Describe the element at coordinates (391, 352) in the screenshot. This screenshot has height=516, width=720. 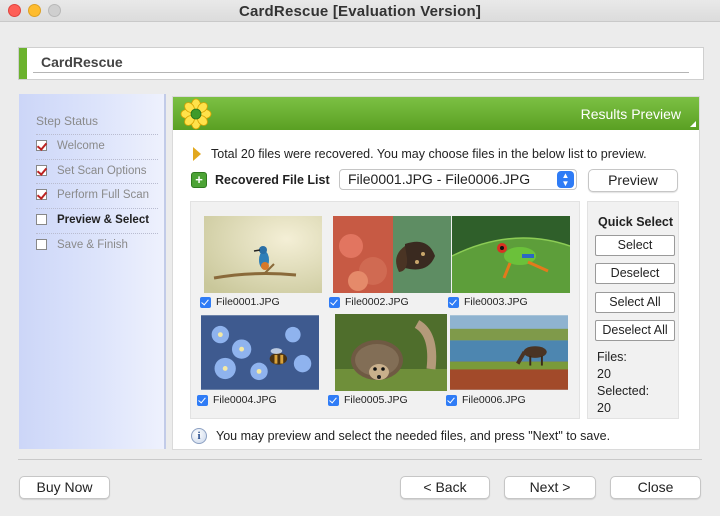
I see `hedgehog-photo` at that location.